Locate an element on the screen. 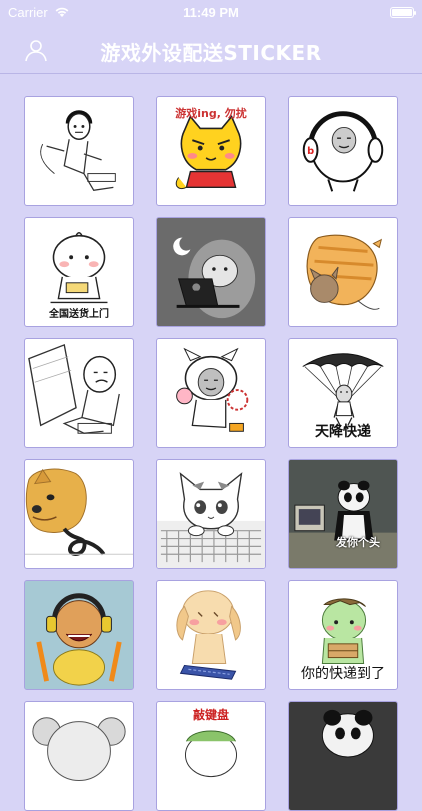 This screenshot has height=811, width=422. sticker-panda-pc: 发你个头 is located at coordinates (343, 514).